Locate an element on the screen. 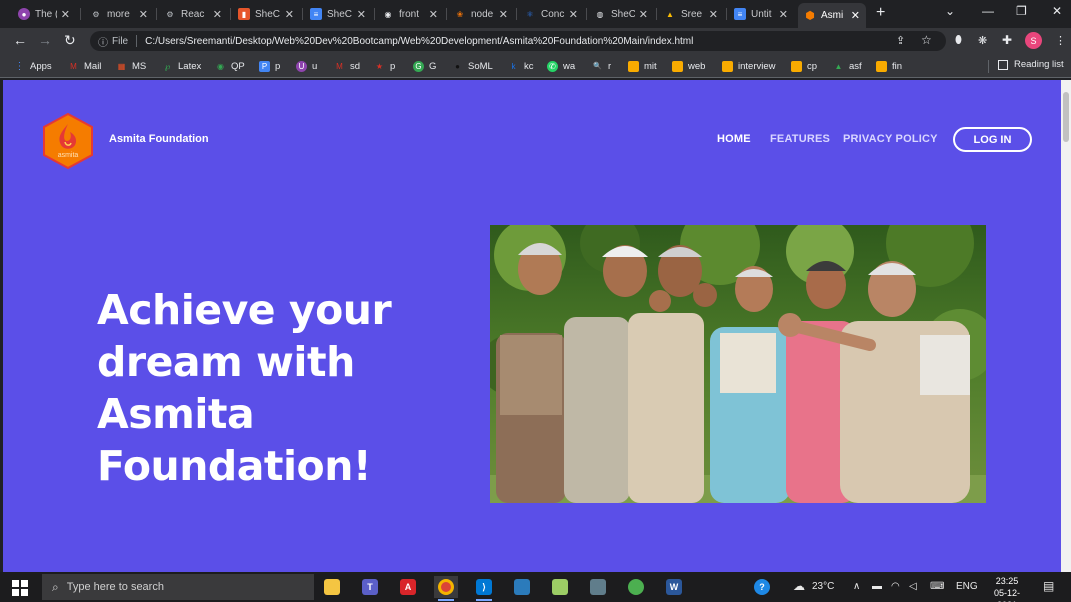  new-tab-button: + is located at coordinates (880, 13).